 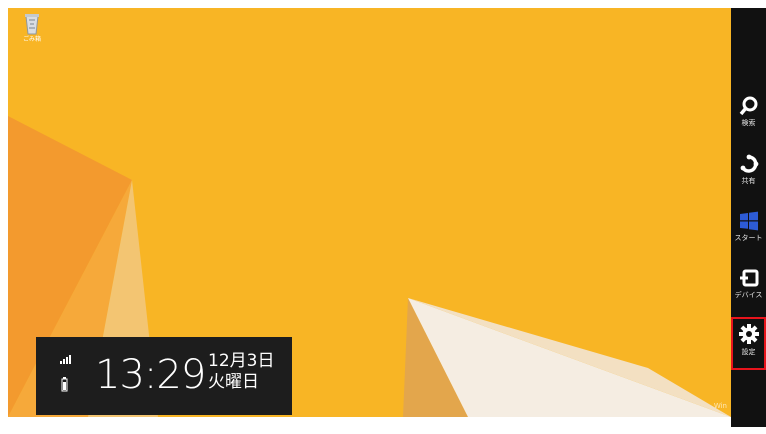 What do you see at coordinates (749, 163) in the screenshot?
I see `share-icon` at bounding box center [749, 163].